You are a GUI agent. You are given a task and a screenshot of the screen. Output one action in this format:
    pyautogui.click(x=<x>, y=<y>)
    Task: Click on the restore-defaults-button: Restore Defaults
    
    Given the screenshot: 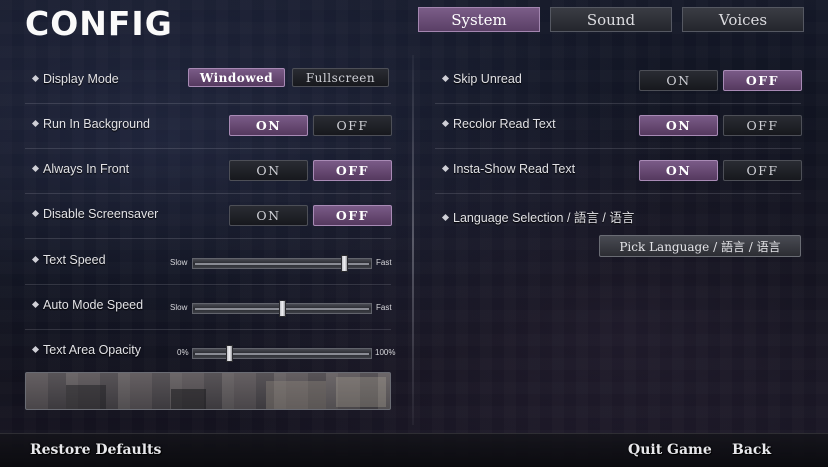 What is the action you would take?
    pyautogui.click(x=95, y=450)
    